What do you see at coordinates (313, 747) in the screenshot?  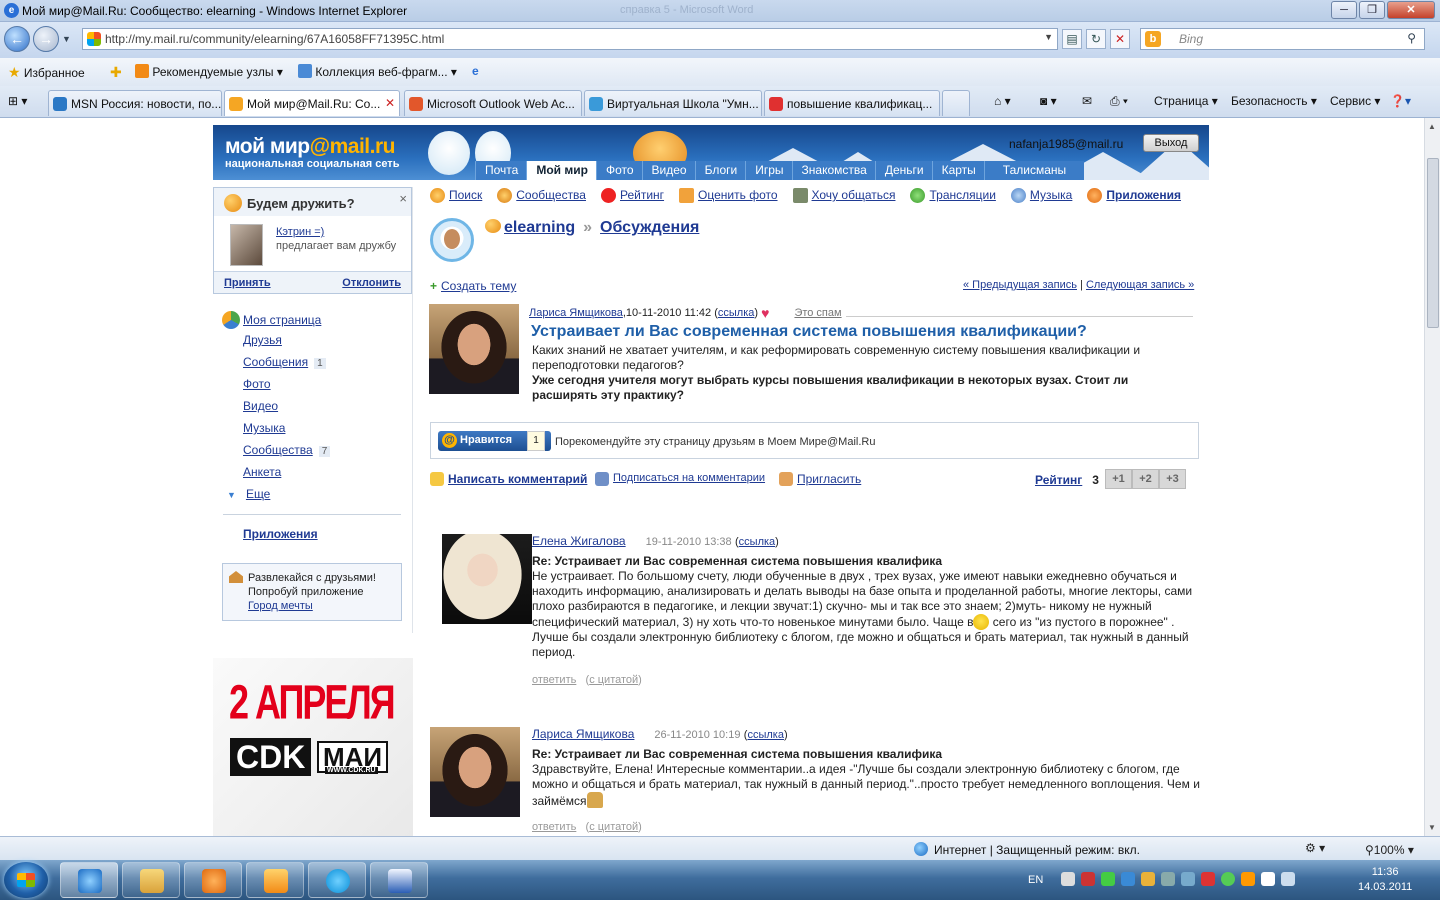 I see `ad-banner: 2 АПРЕЛЯ CDK МАИ WWW.CDK.RU` at bounding box center [313, 747].